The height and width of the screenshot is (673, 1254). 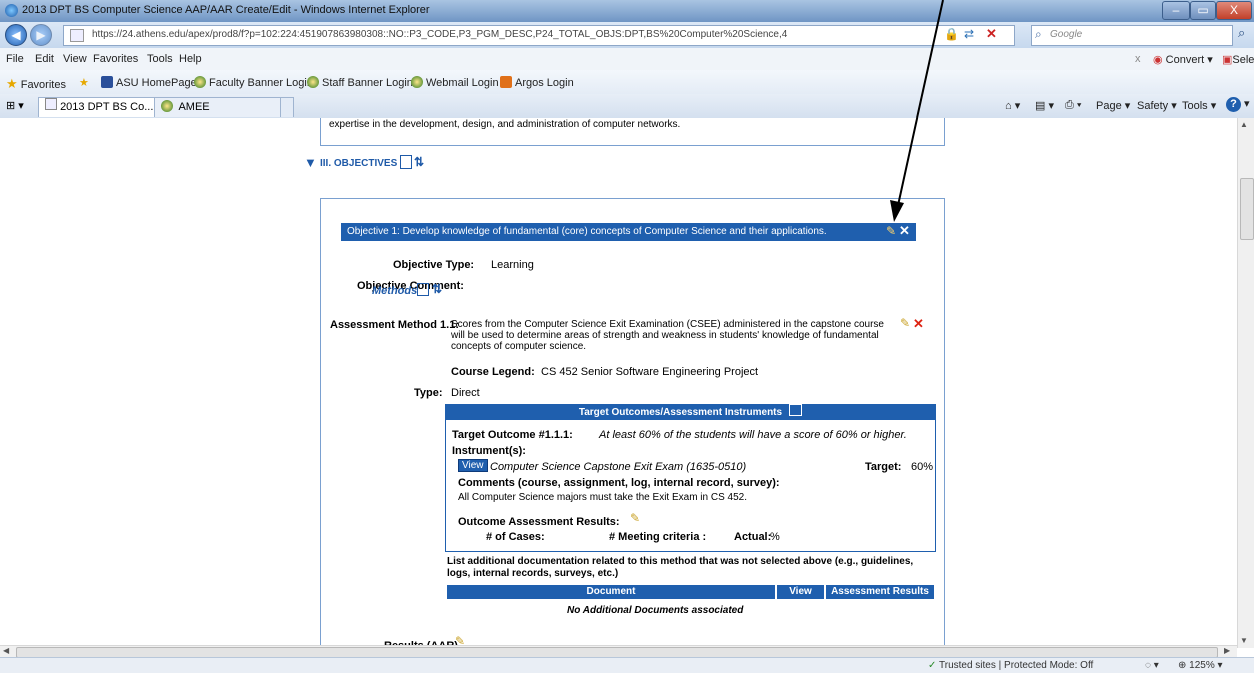 I want to click on cases-label: # of Cases:, so click(x=515, y=537).